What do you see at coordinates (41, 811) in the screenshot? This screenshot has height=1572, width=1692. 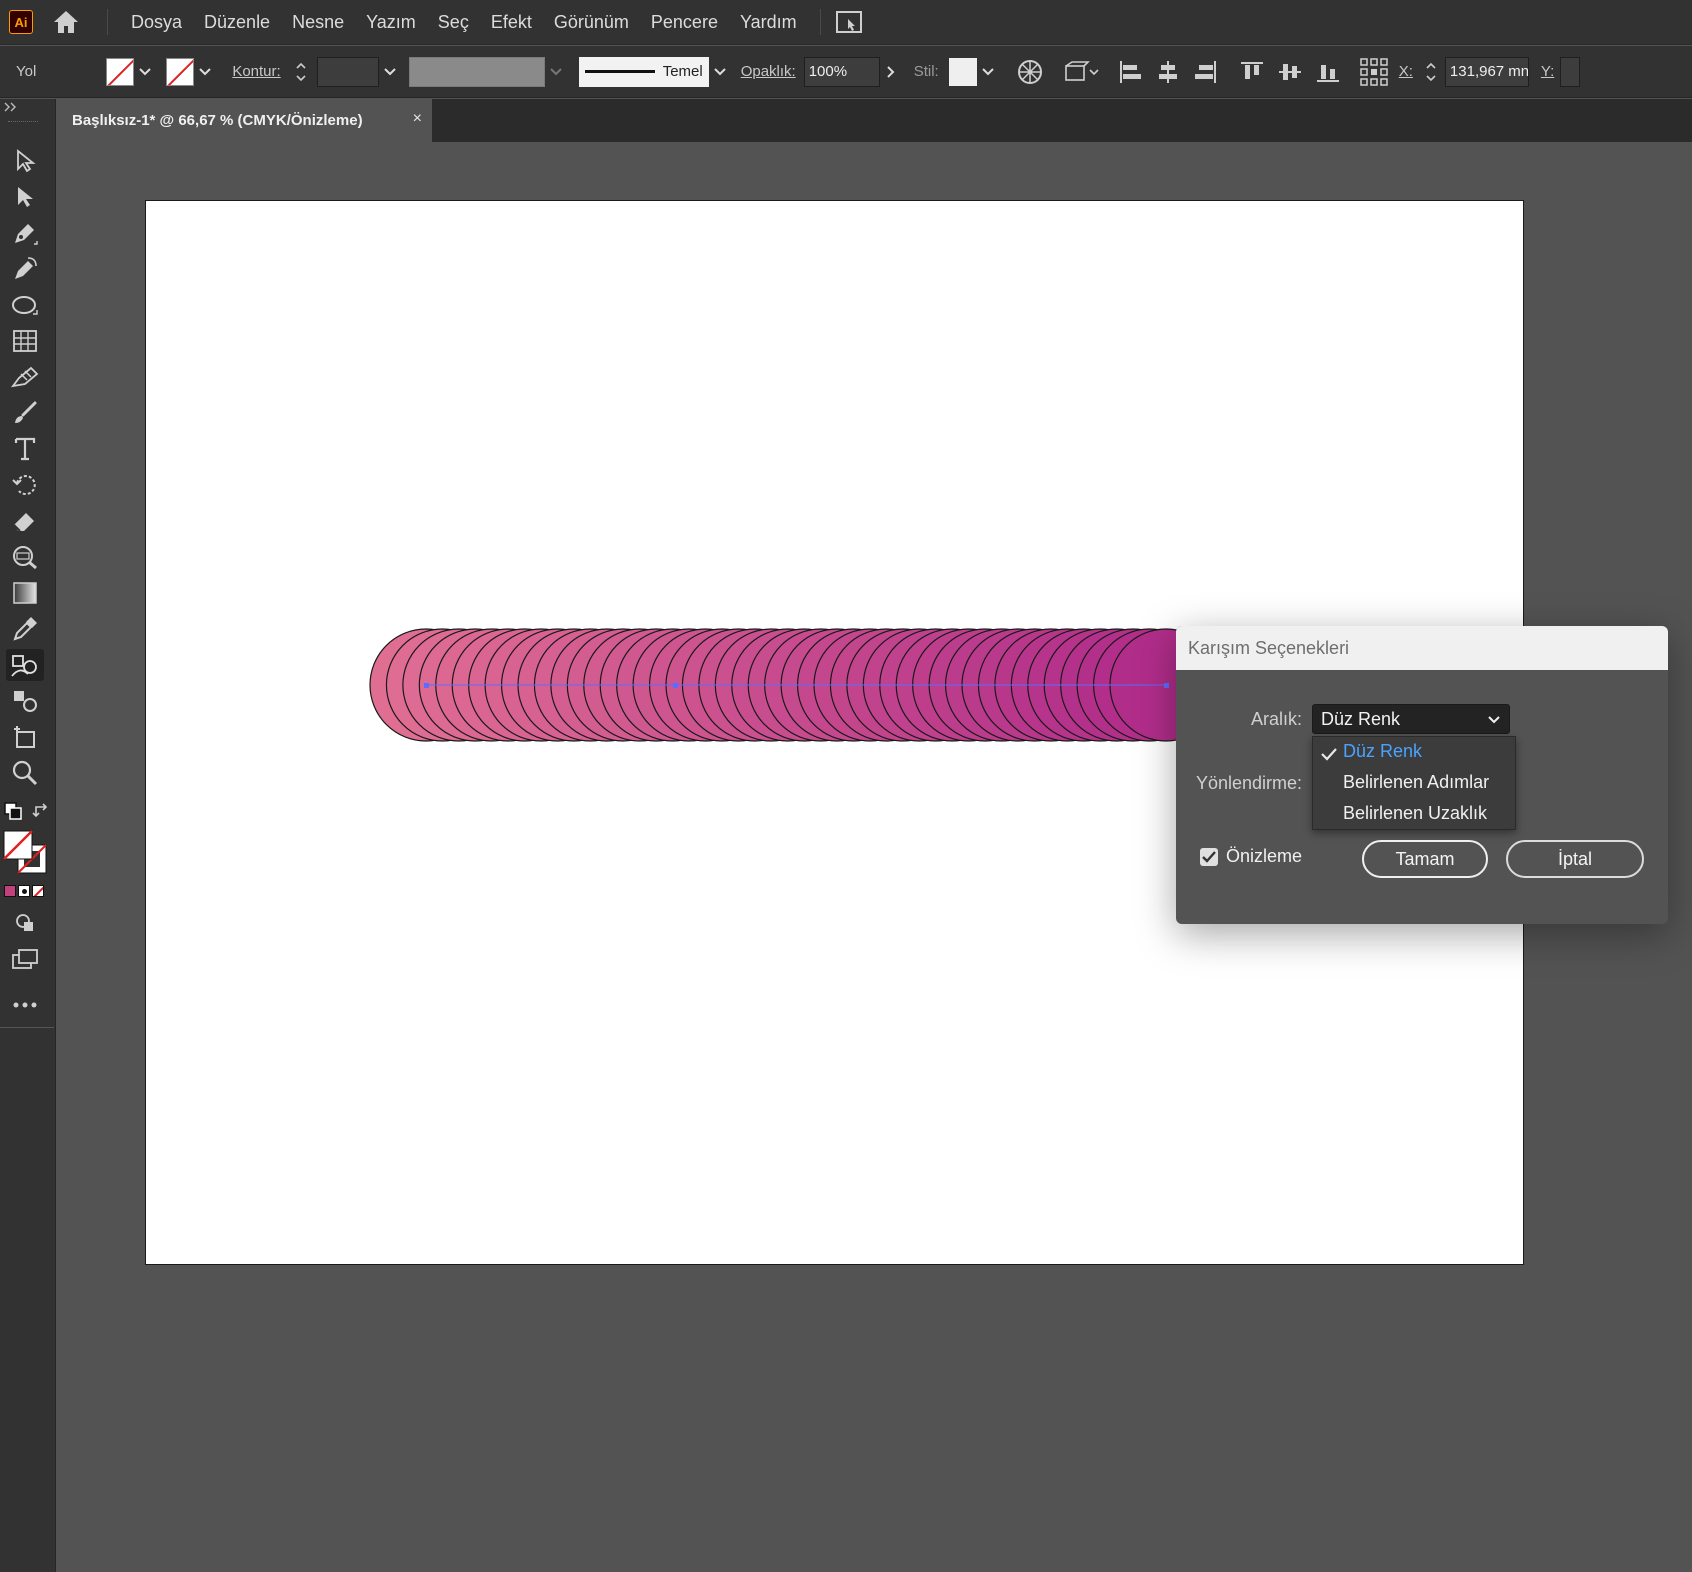 I see `swap-fill-stroke-icon` at bounding box center [41, 811].